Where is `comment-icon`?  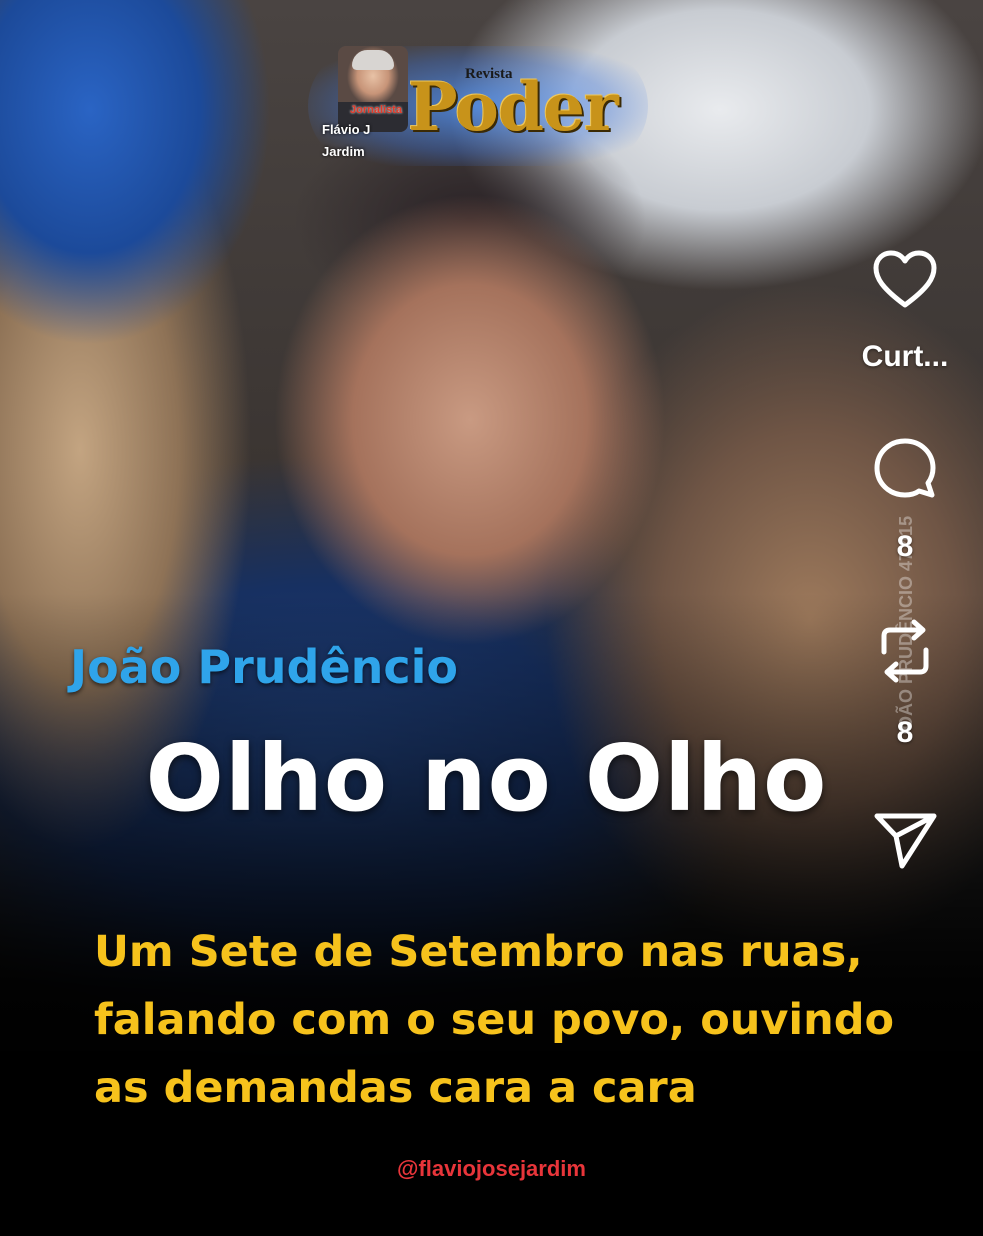
comment-icon is located at coordinates (905, 468).